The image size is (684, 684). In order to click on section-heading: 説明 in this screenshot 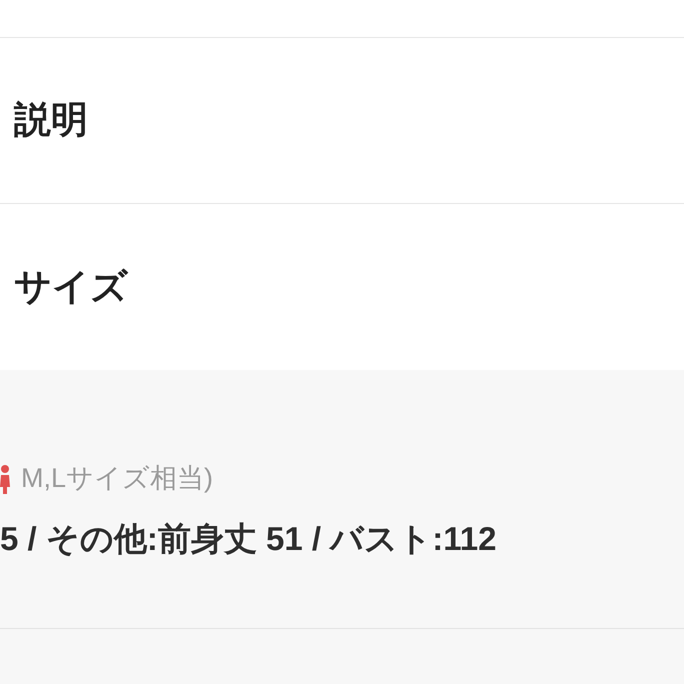, I will do `click(51, 120)`.